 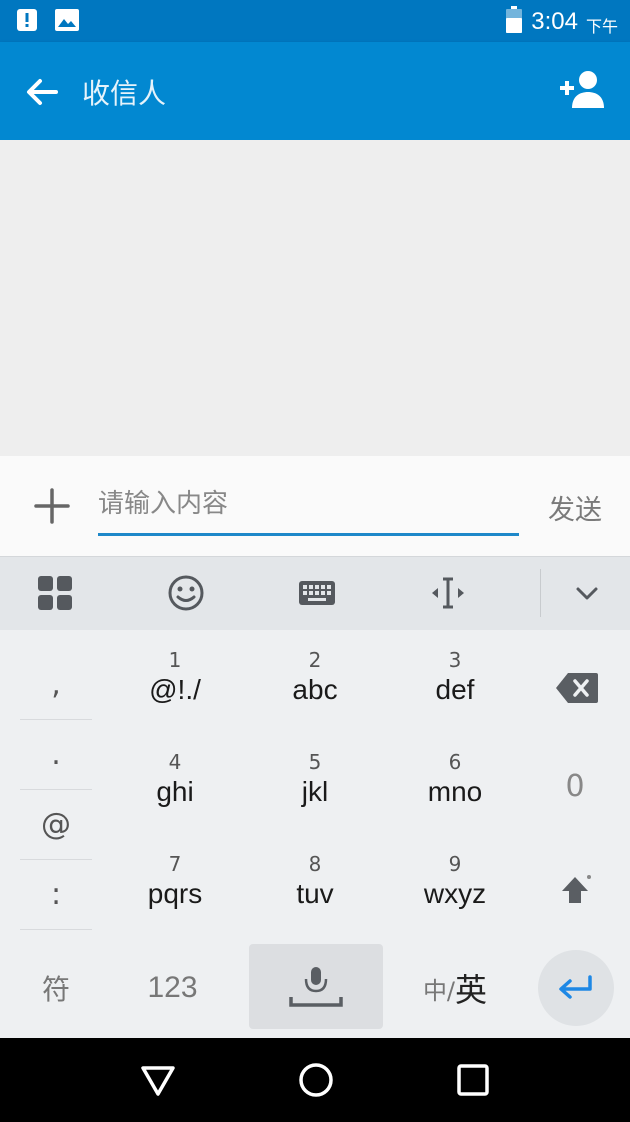 I want to click on key-number: 8, so click(x=315, y=864).